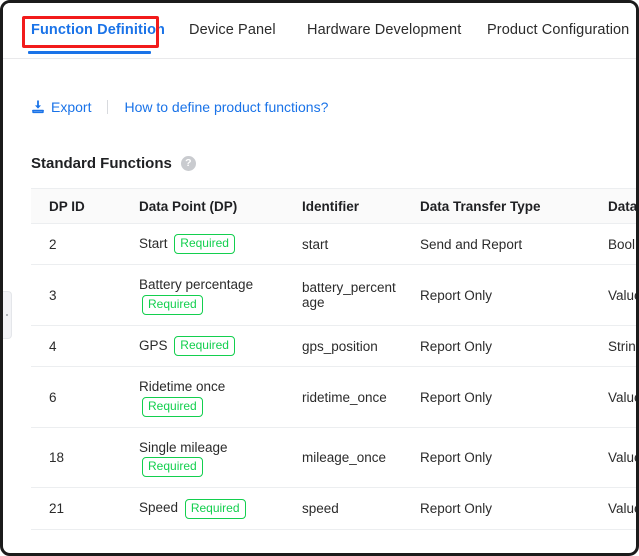 The width and height of the screenshot is (639, 556). Describe the element at coordinates (196, 285) in the screenshot. I see `data-point-name: Battery percentage` at that location.